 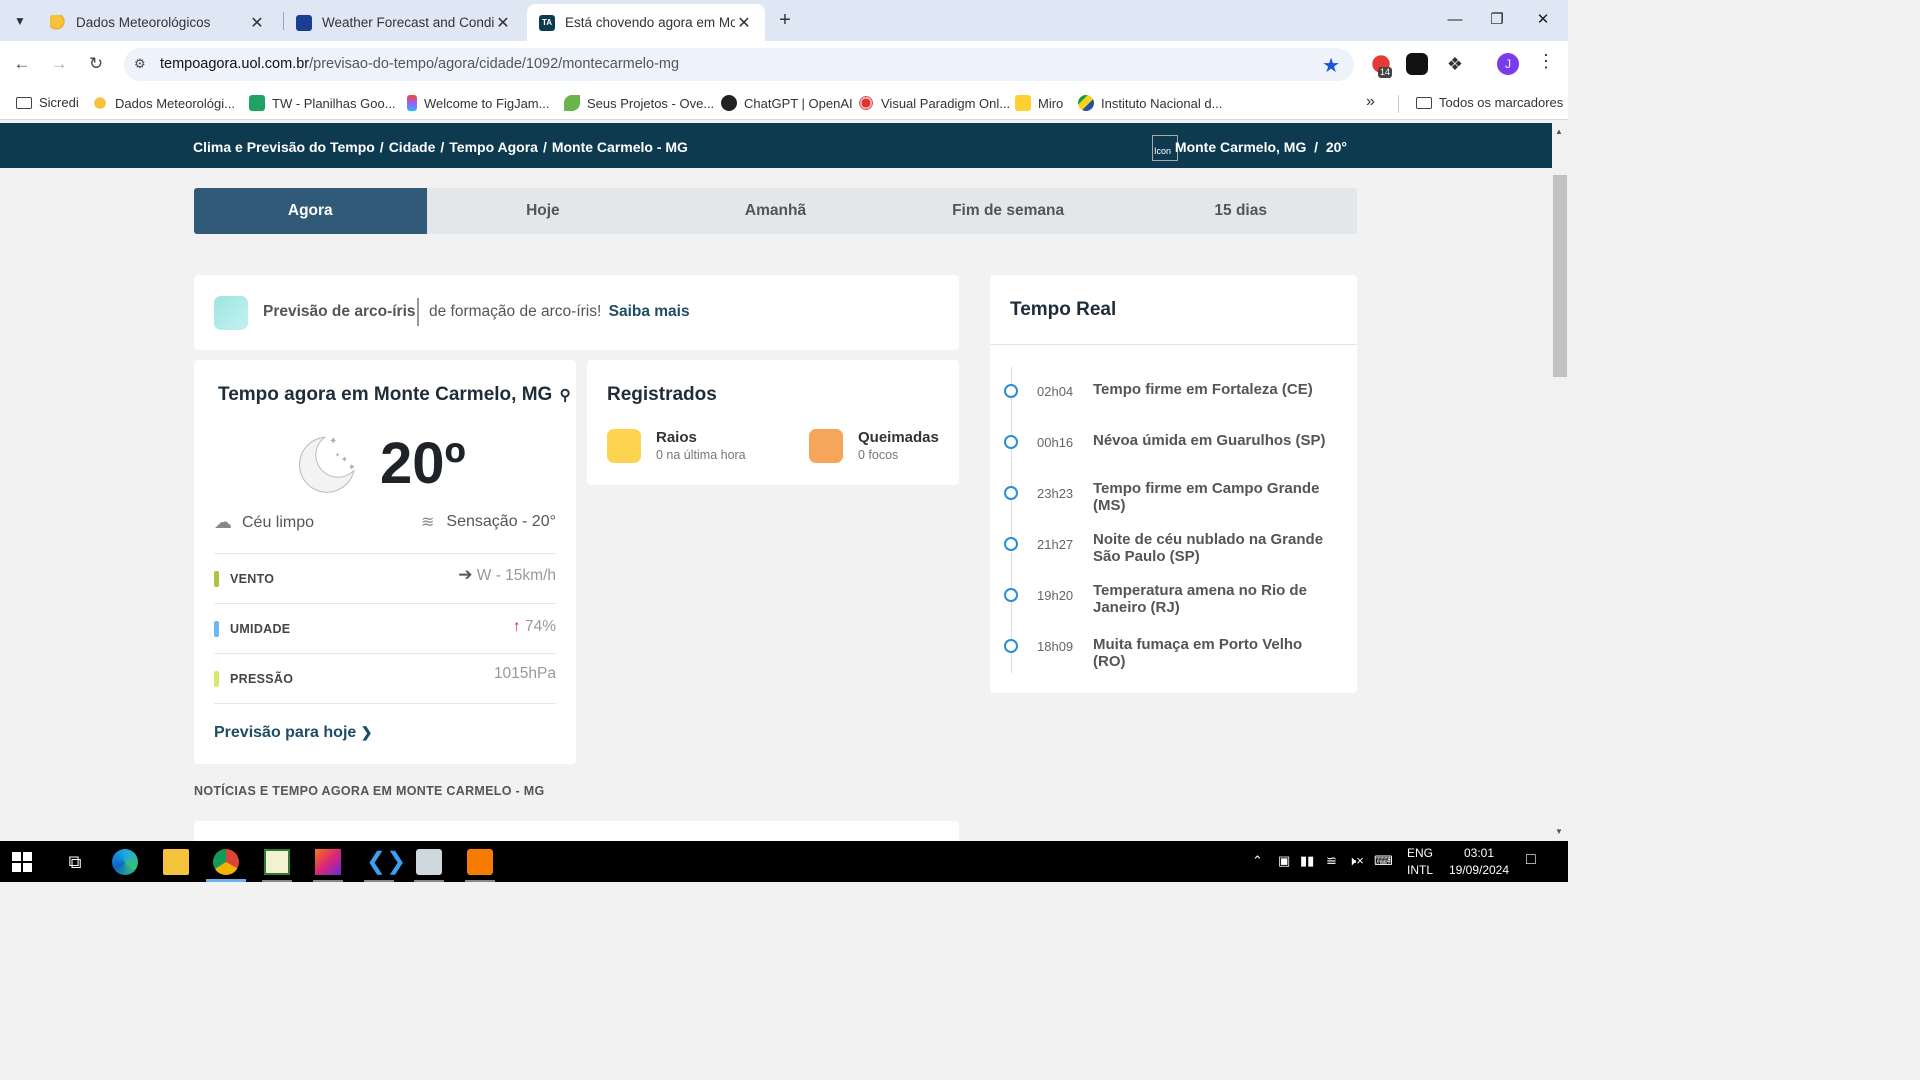 I want to click on bookmark-label: Todos os marcadores, so click(x=1501, y=102).